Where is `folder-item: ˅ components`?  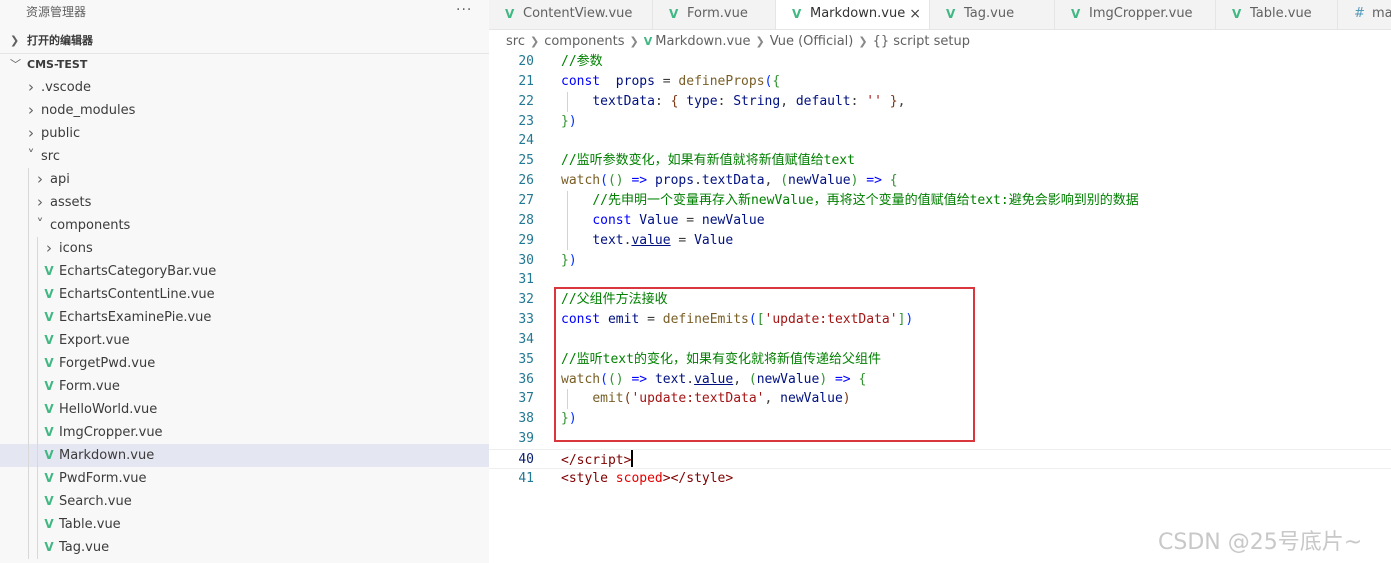 folder-item: ˅ components is located at coordinates (244, 225).